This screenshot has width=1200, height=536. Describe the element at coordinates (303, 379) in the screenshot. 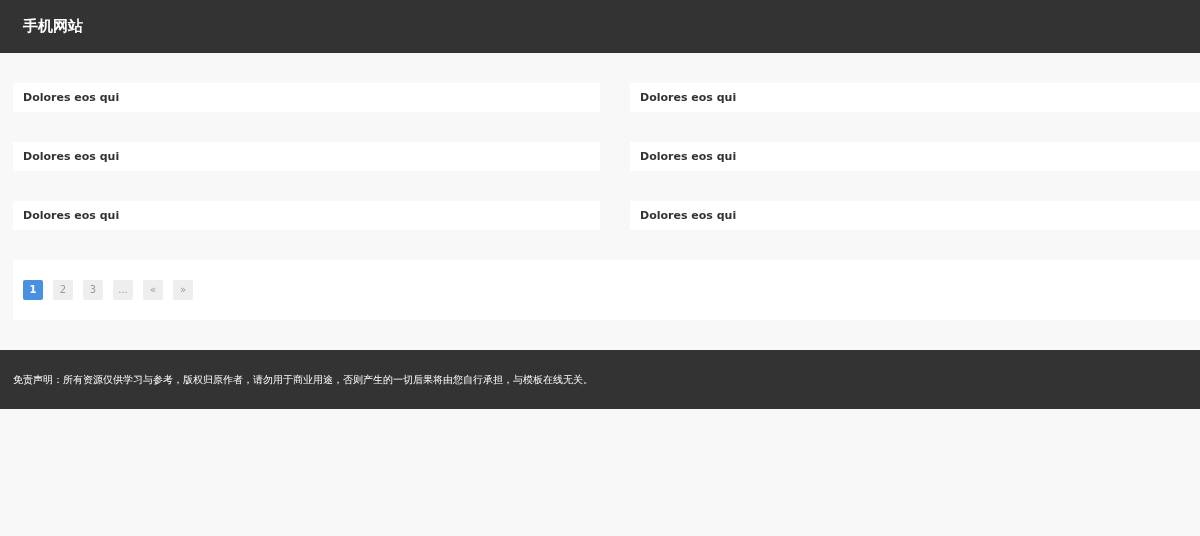

I see `disclaimer-text: 免责声明：所有资源仅供学习与参考，版权归原作者，请勿用于商业用途，否则产生的一切后果将由您自行承担，与模板在线无关。` at that location.